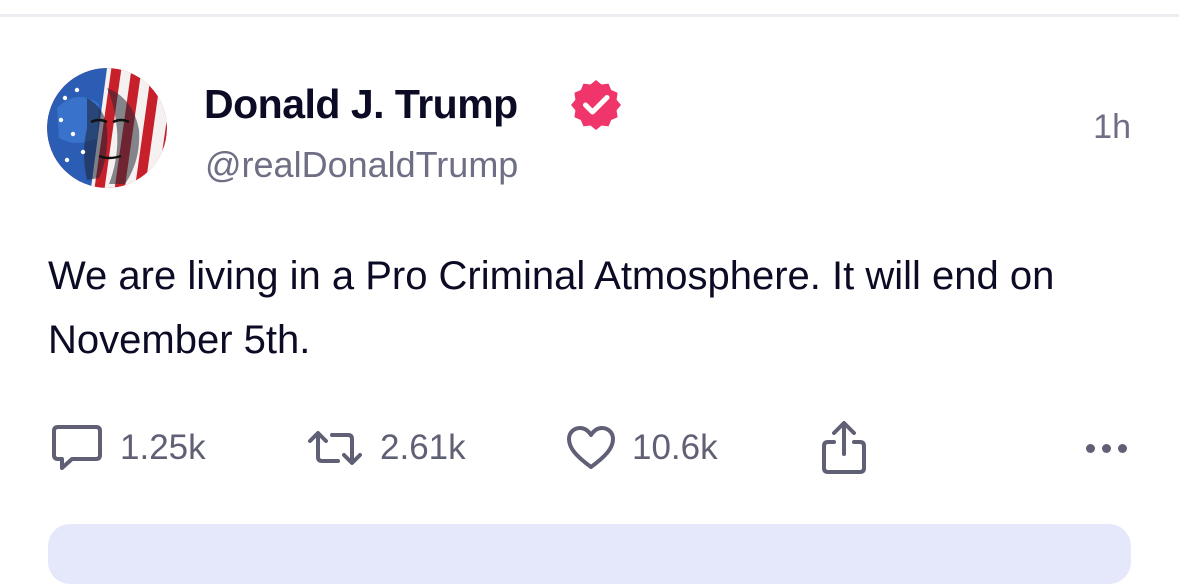 The height and width of the screenshot is (584, 1179). I want to click on share-icon, so click(844, 447).